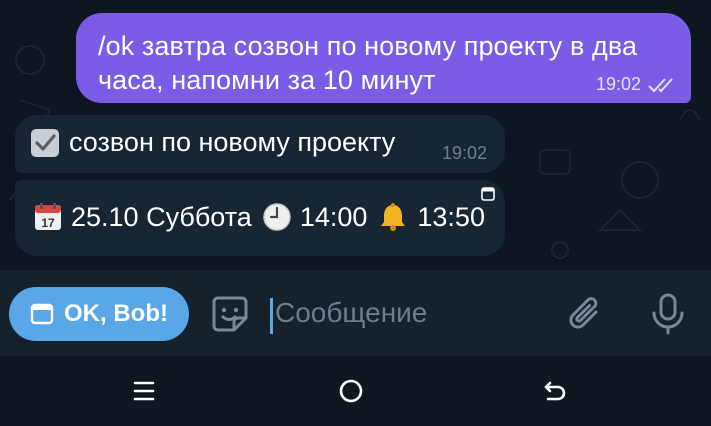 Image resolution: width=711 pixels, height=426 pixels. I want to click on incoming-message-task: созвон по новому проекту 19:02, so click(260, 144).